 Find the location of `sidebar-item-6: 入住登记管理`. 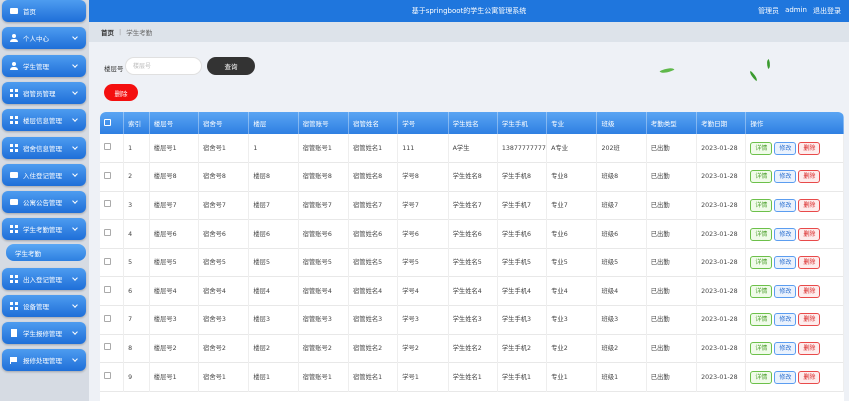

sidebar-item-6: 入住登记管理 is located at coordinates (44, 175).